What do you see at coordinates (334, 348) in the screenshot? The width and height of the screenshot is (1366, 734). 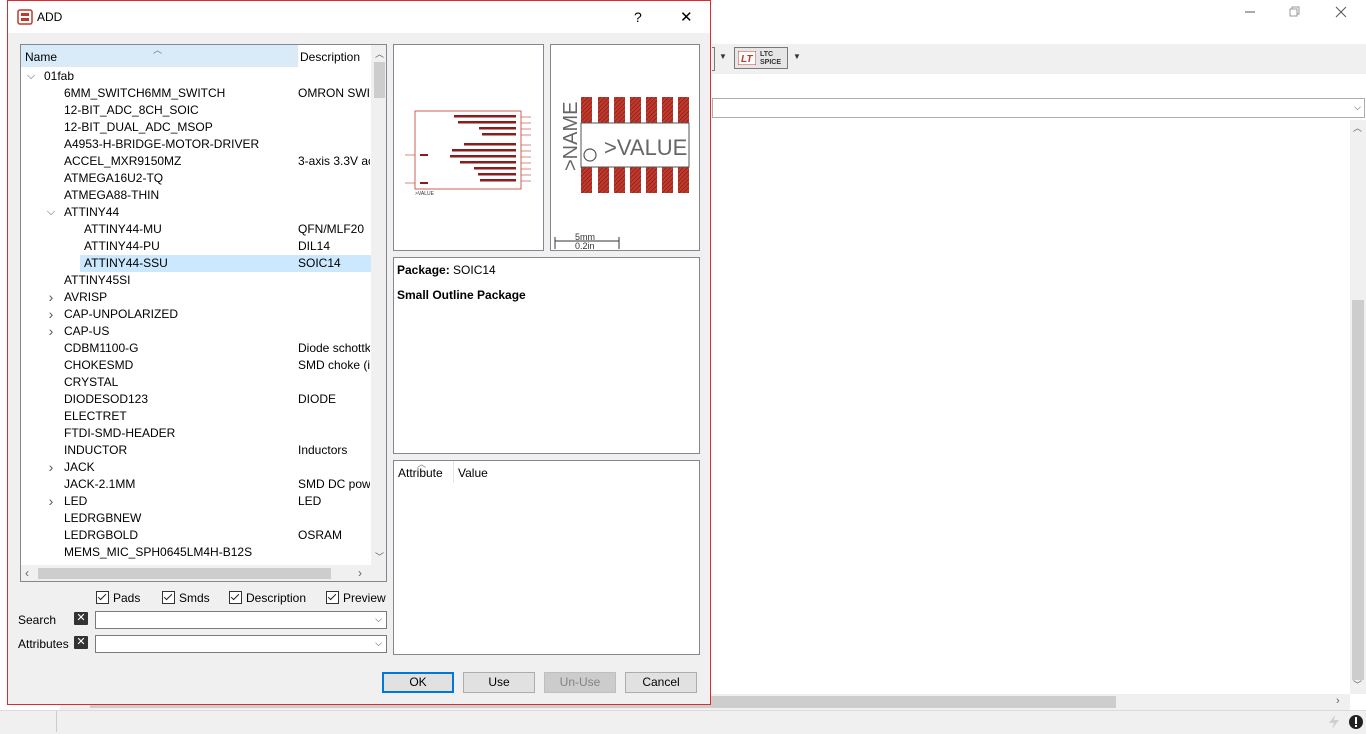 I see `tree-row-description: Diode schottky` at bounding box center [334, 348].